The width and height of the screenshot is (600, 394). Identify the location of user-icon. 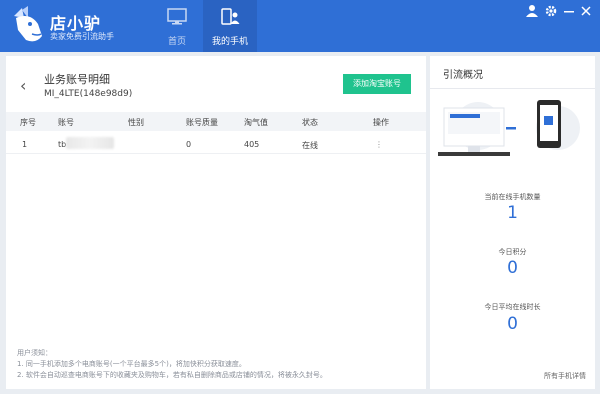
(532, 11).